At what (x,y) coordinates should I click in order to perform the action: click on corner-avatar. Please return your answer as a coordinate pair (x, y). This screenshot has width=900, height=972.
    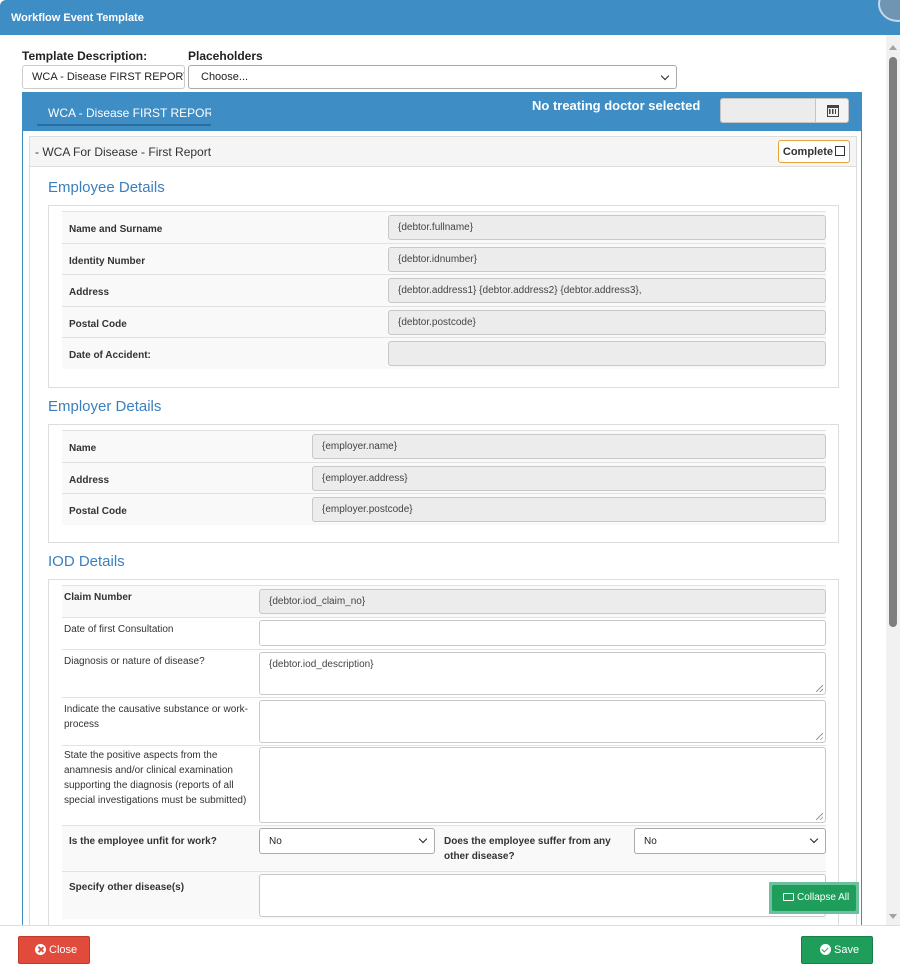
    Looking at the image, I should click on (889, 11).